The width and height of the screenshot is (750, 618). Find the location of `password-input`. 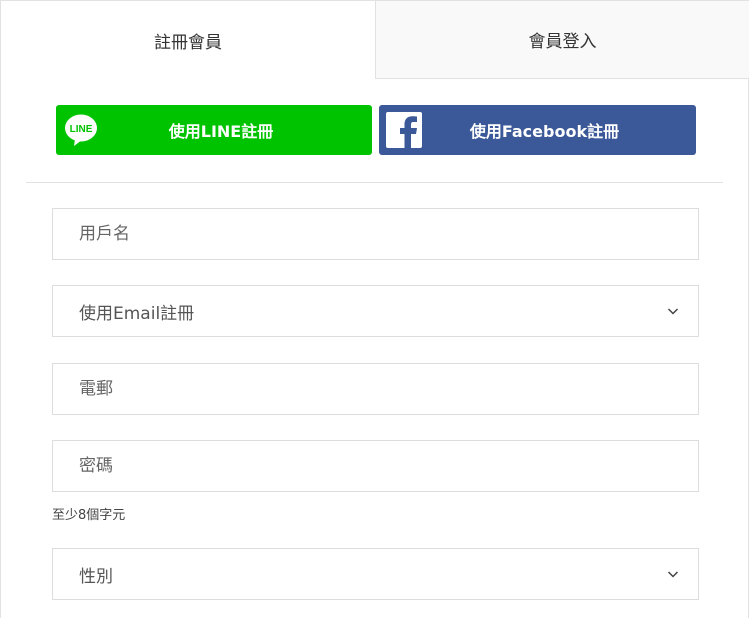

password-input is located at coordinates (375, 466).